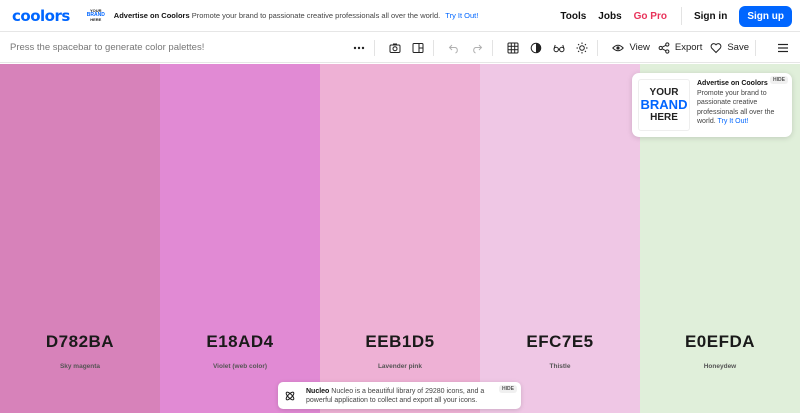  What do you see at coordinates (151, 15) in the screenshot?
I see `top-ad-title: Advertise on Coolors` at bounding box center [151, 15].